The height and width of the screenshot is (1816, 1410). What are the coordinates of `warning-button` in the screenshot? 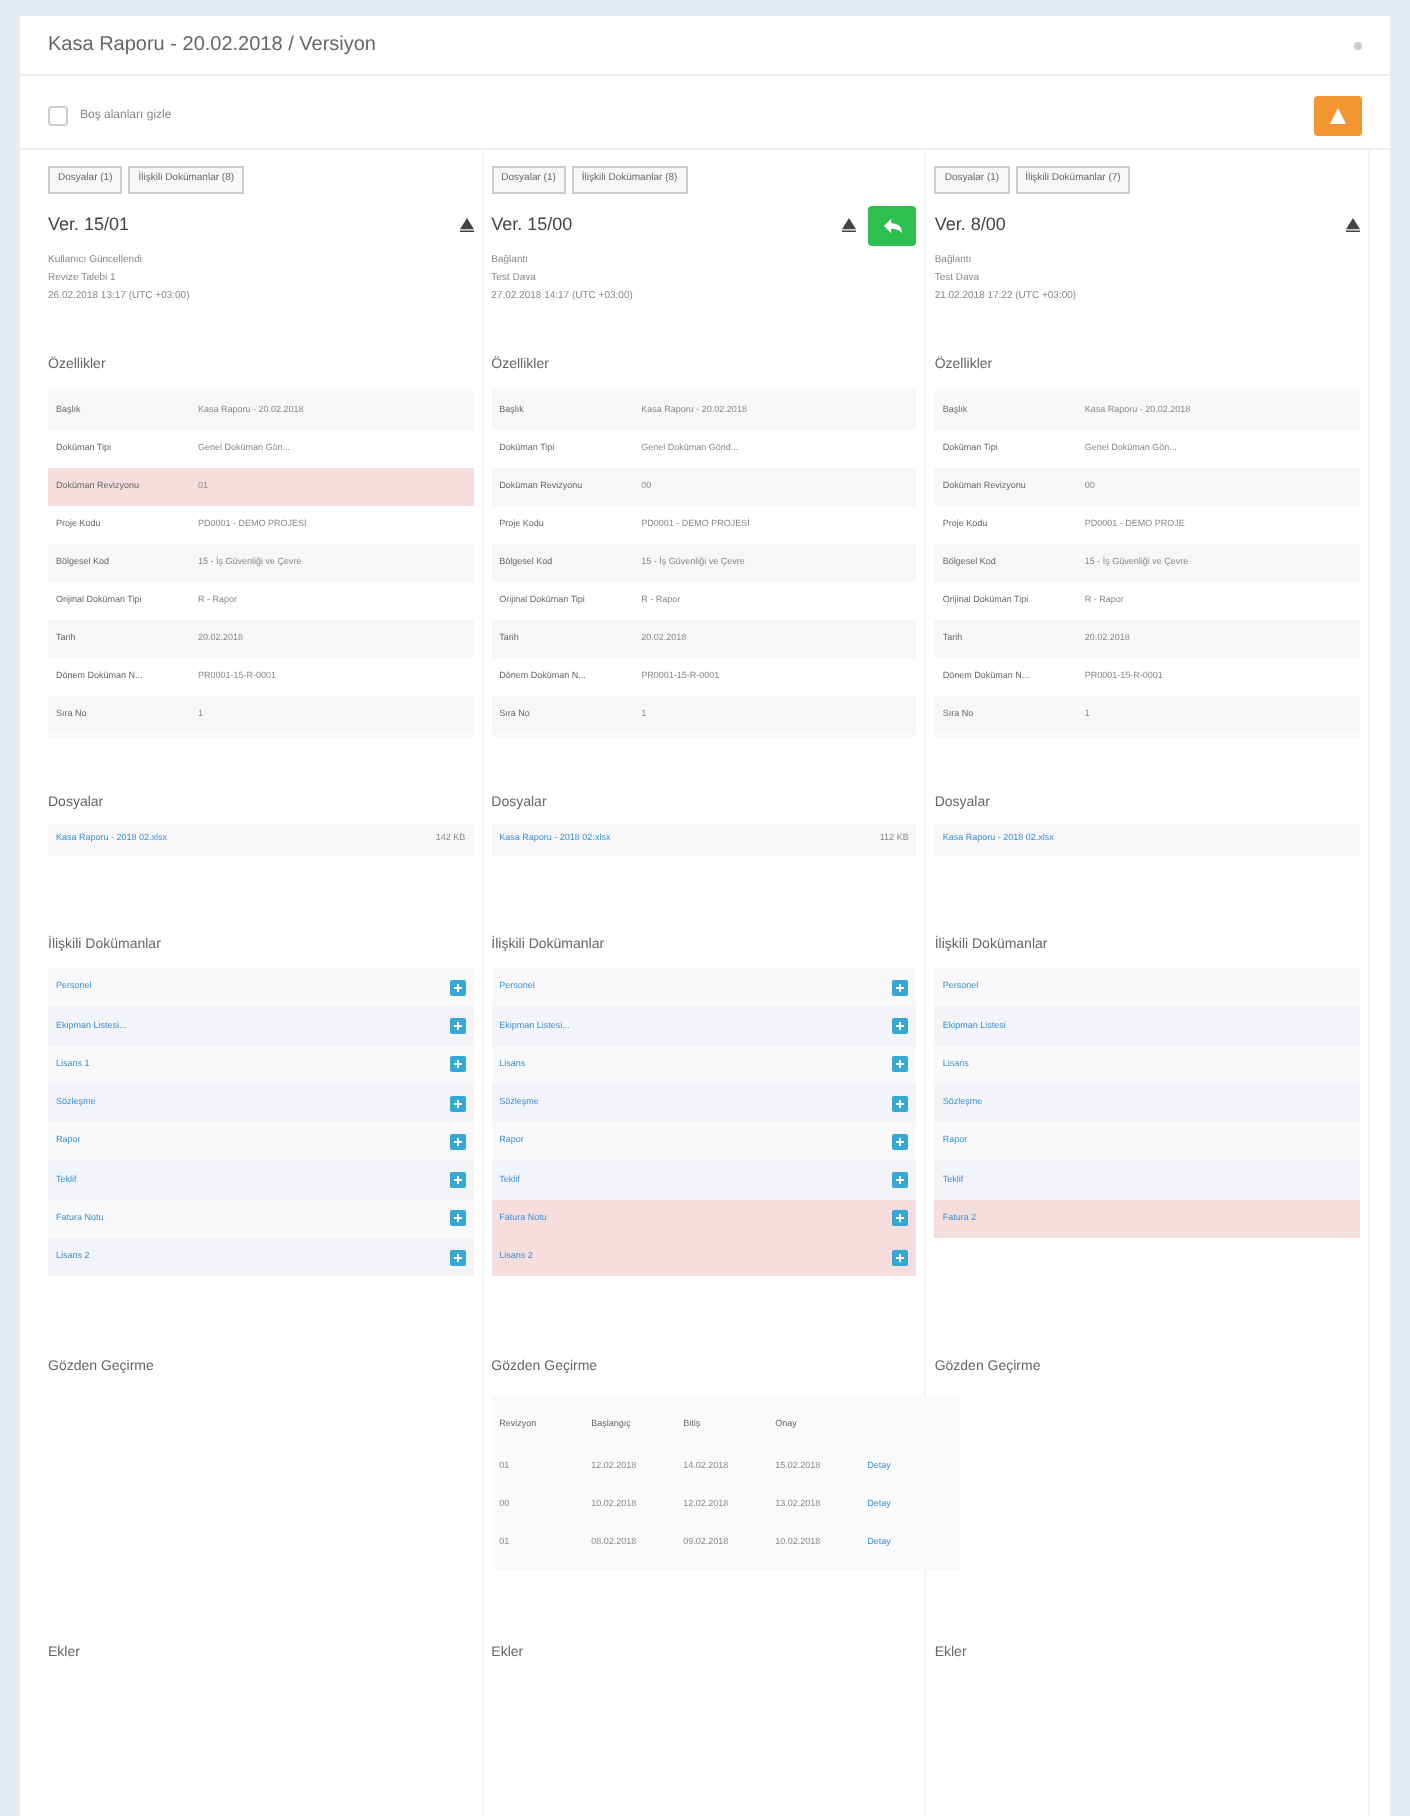 It's located at (1338, 116).